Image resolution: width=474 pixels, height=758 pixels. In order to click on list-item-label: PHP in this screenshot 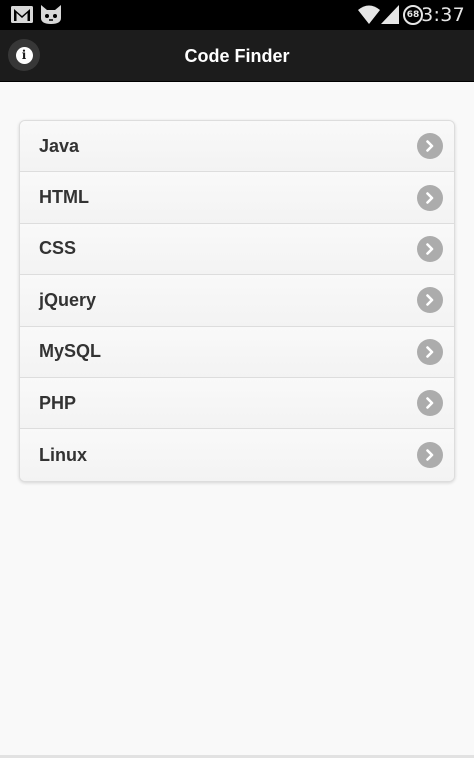, I will do `click(58, 402)`.